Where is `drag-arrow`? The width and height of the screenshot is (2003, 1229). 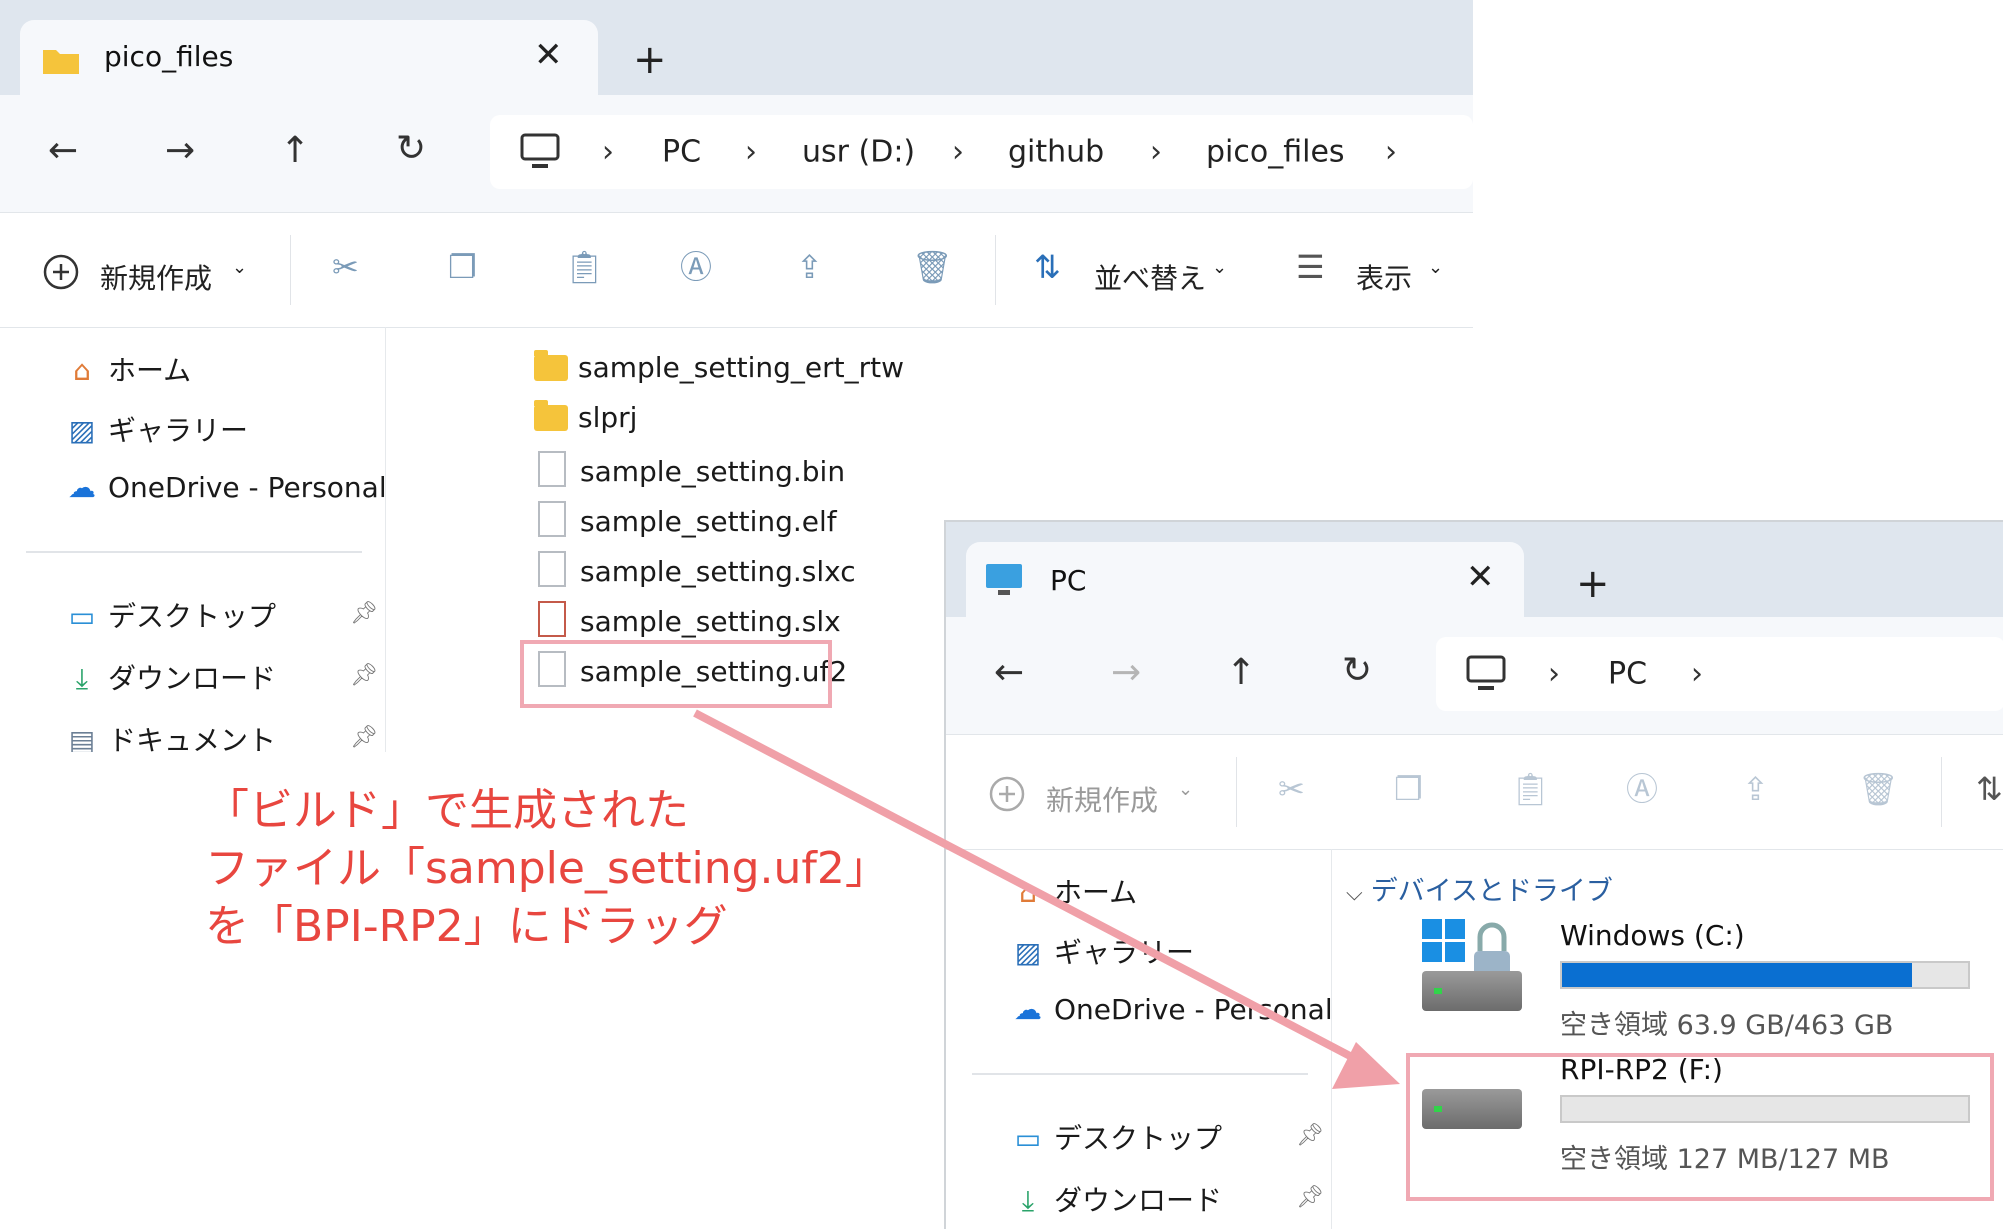 drag-arrow is located at coordinates (1046, 899).